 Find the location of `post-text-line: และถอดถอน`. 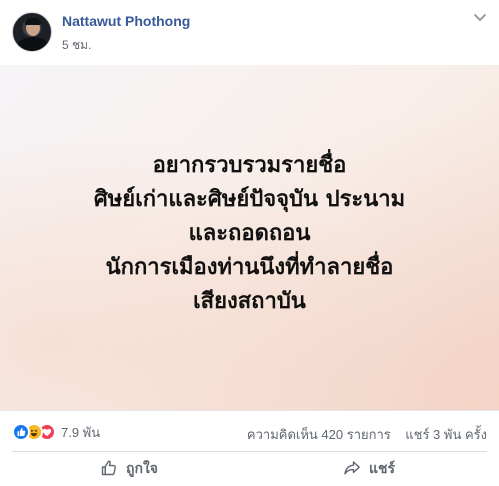

post-text-line: และถอดถอน is located at coordinates (249, 233).